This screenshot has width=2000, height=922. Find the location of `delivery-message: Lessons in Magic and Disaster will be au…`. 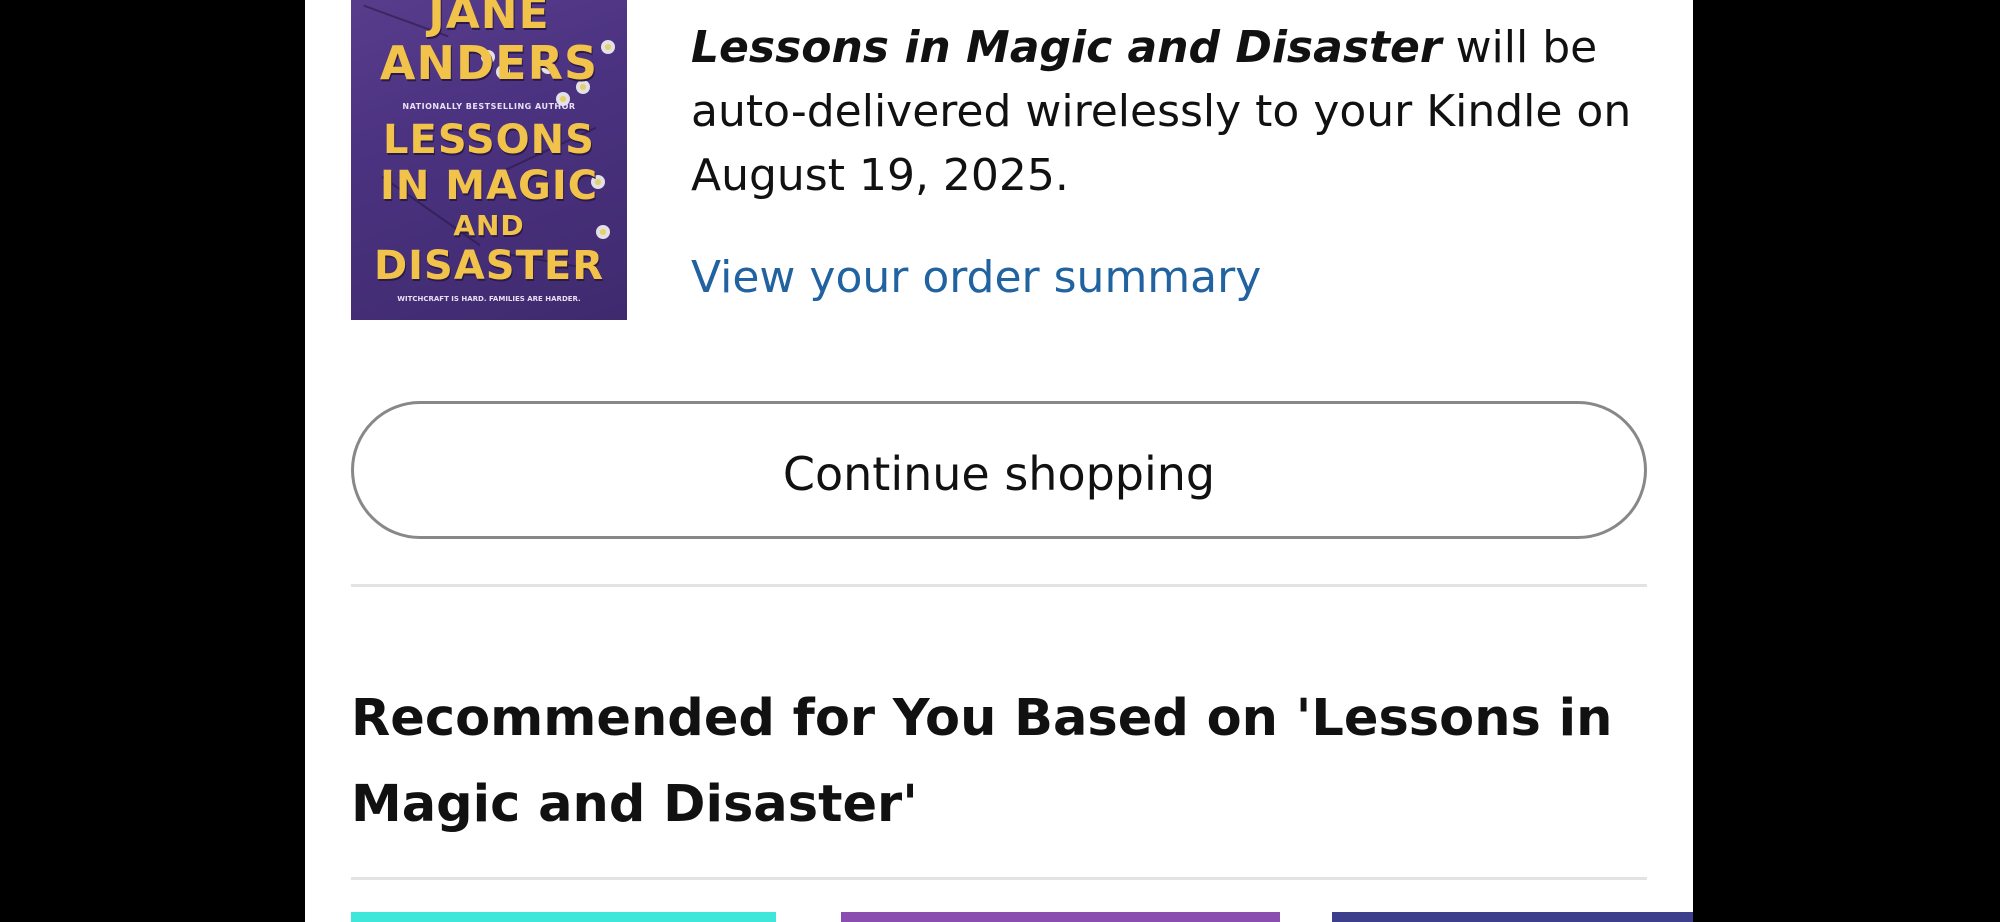

delivery-message: Lessons in Magic and Disaster will be au… is located at coordinates (1181, 112).